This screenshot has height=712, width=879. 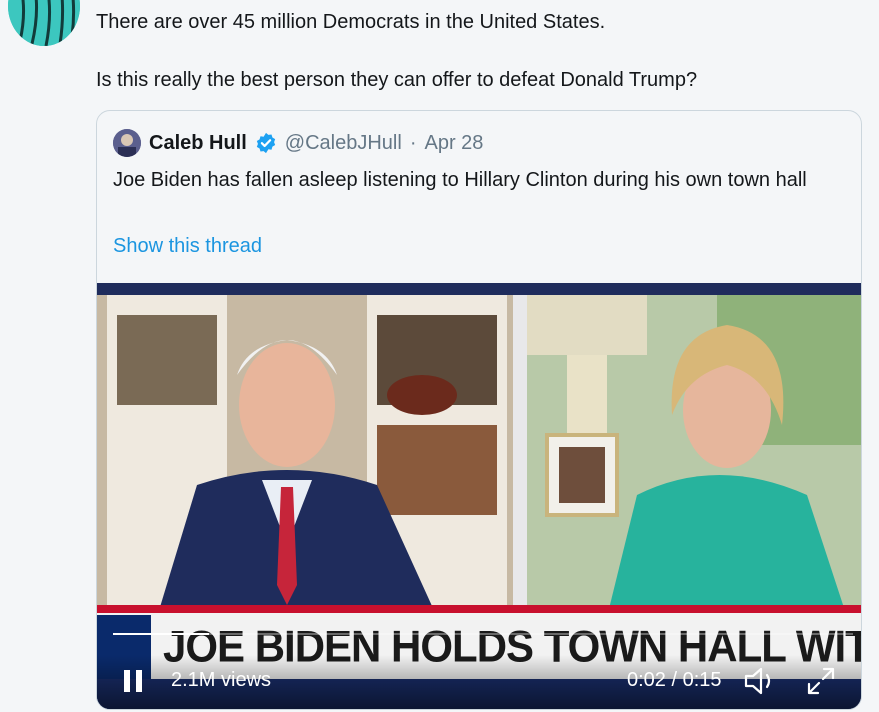 What do you see at coordinates (266, 143) in the screenshot?
I see `verified-icon` at bounding box center [266, 143].